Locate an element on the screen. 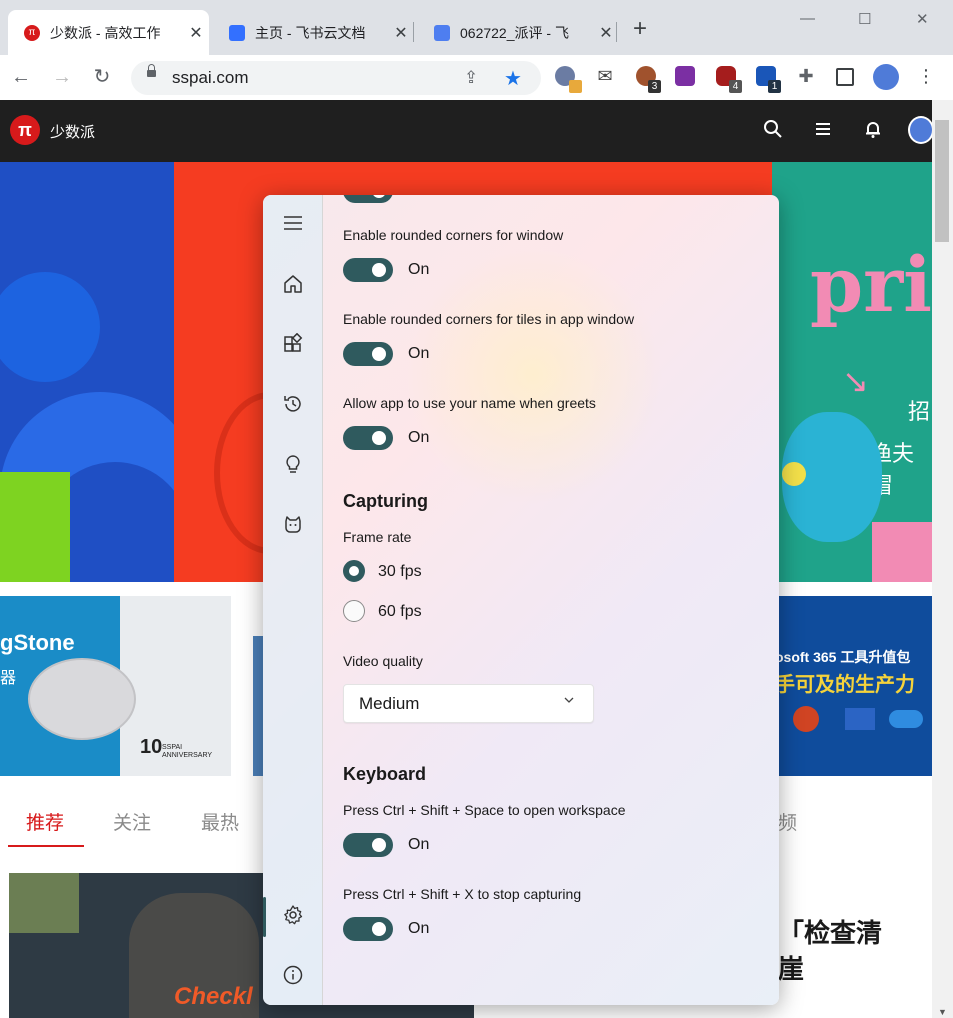  address-bar: sspai.com ⇪ ★ is located at coordinates (336, 78).